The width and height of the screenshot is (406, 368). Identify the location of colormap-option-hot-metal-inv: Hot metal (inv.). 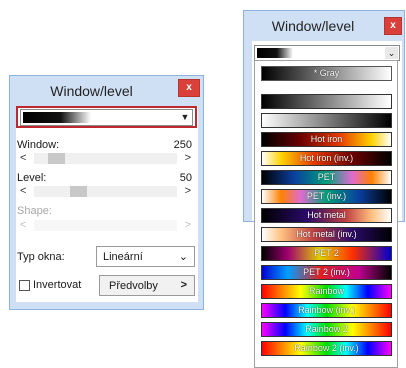
(326, 234).